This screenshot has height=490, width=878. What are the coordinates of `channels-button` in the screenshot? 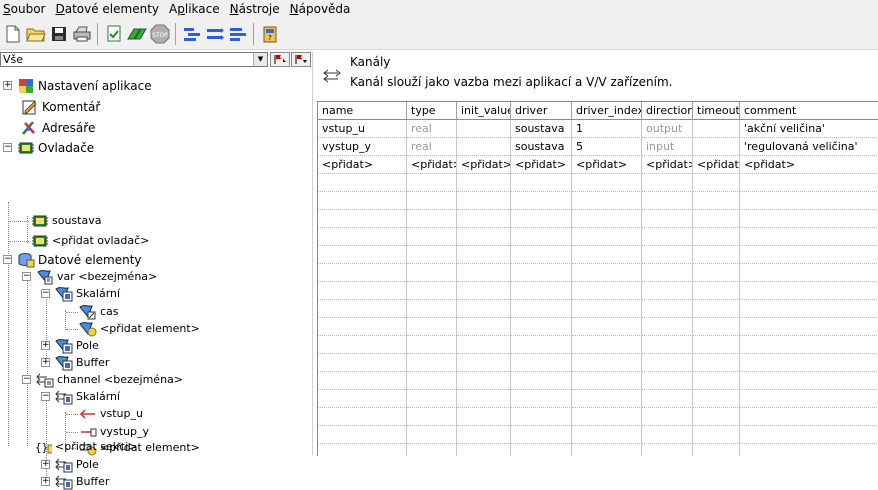 It's located at (191, 34).